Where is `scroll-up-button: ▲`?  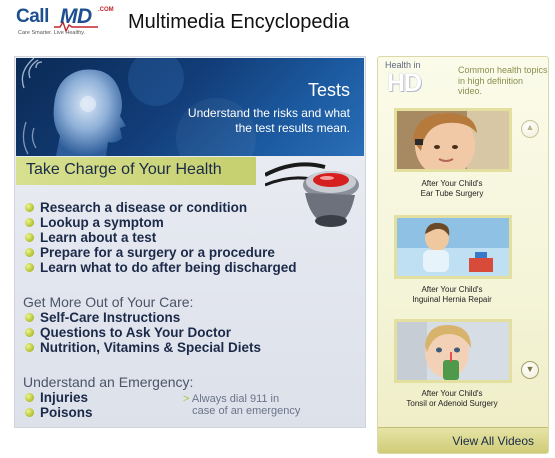
scroll-up-button: ▲ is located at coordinates (530, 129).